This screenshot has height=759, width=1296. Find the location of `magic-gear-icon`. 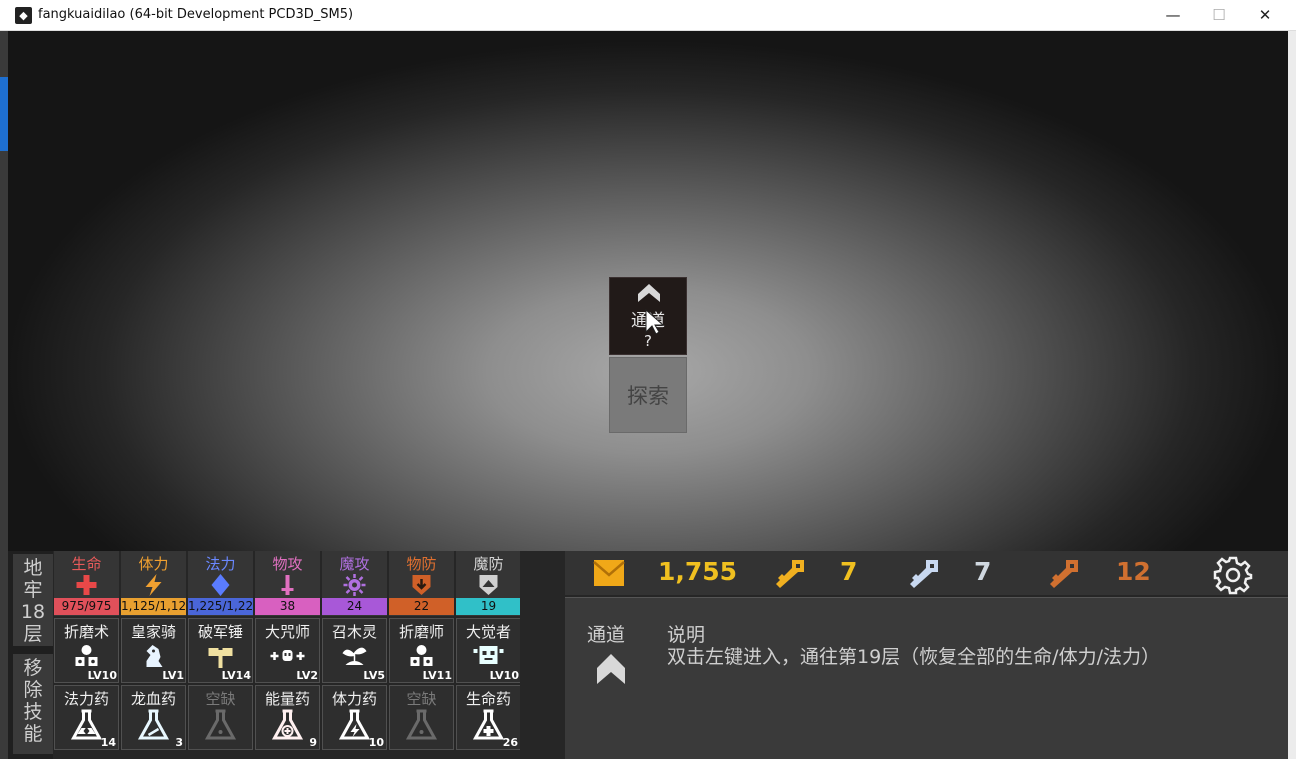

magic-gear-icon is located at coordinates (354, 585).